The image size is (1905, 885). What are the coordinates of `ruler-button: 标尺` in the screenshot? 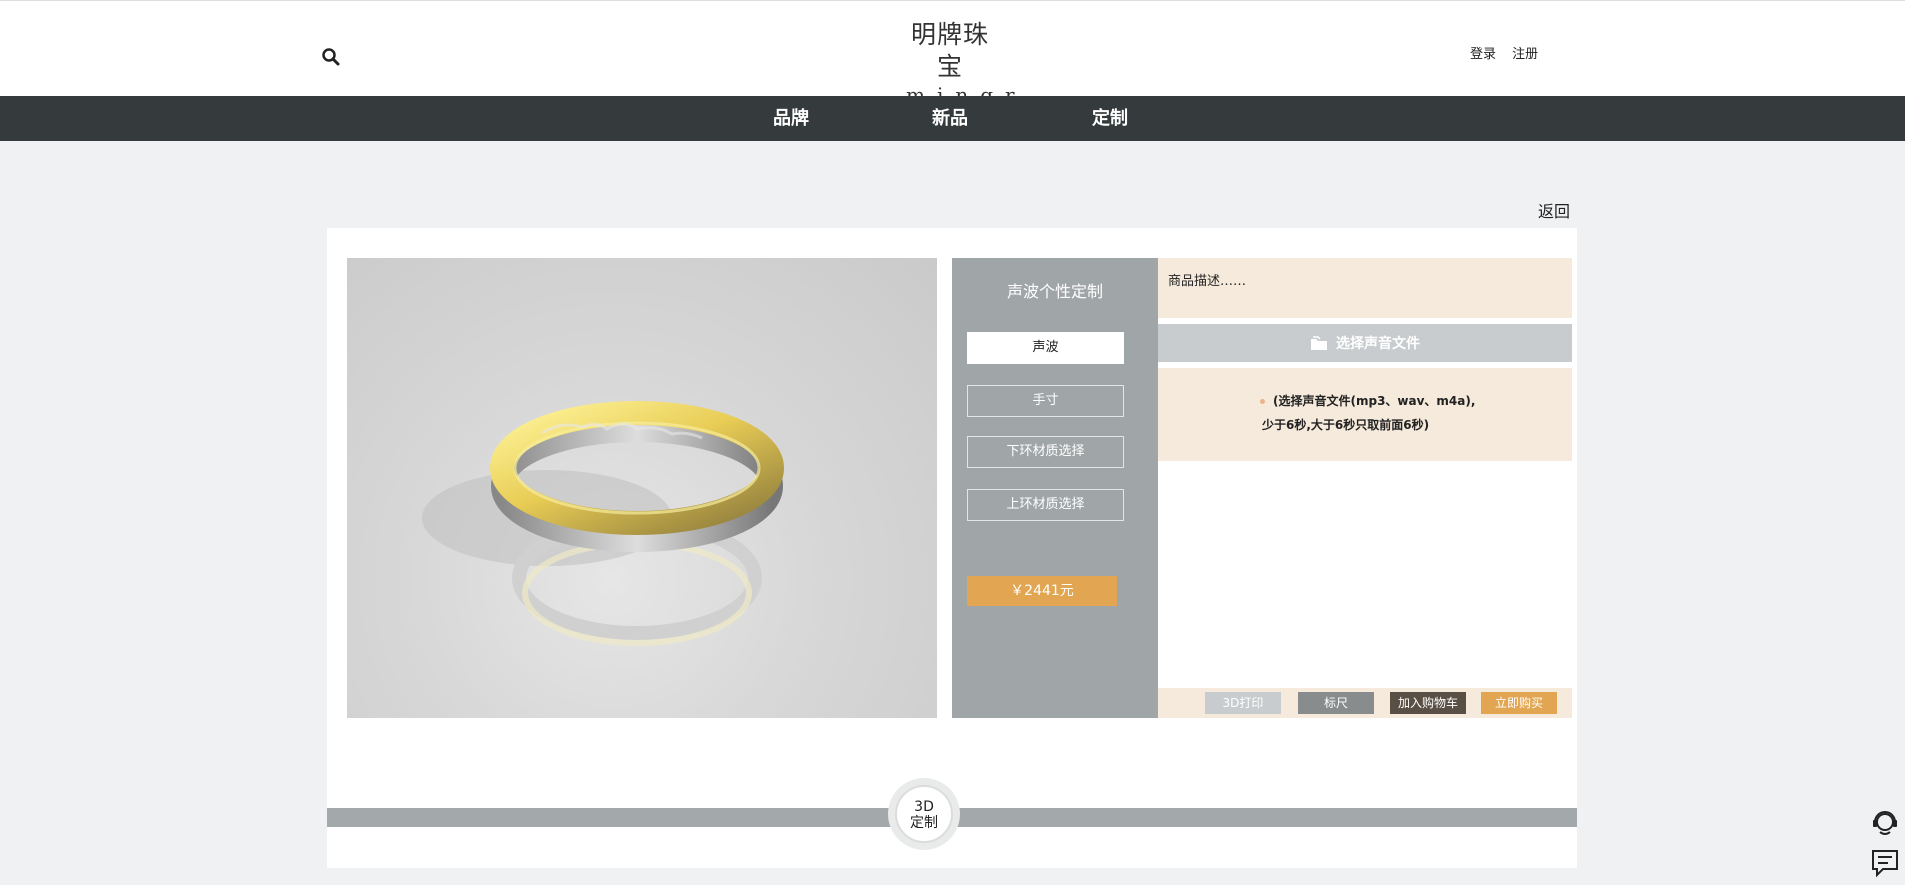 It's located at (1336, 703).